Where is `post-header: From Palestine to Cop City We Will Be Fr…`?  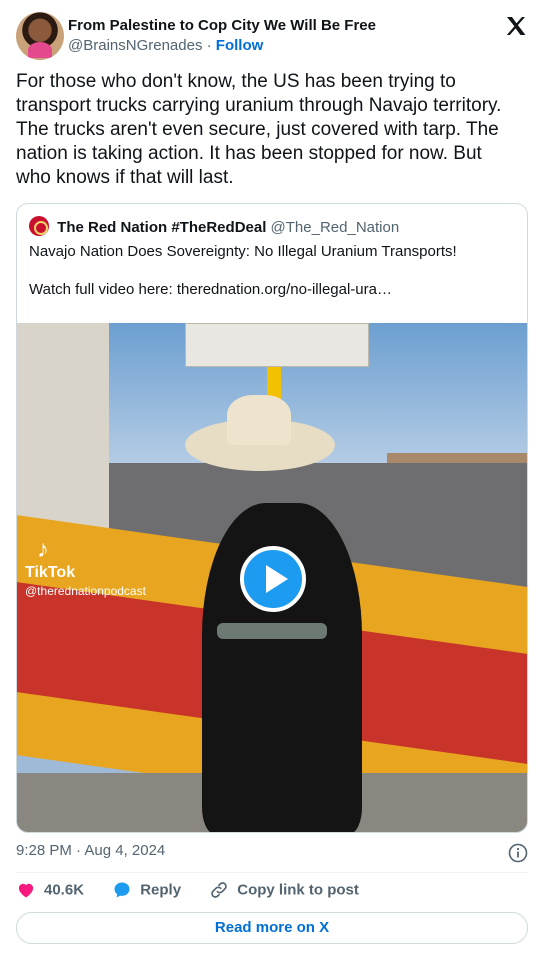
post-header: From Palestine to Cop City We Will Be Fr… is located at coordinates (272, 36).